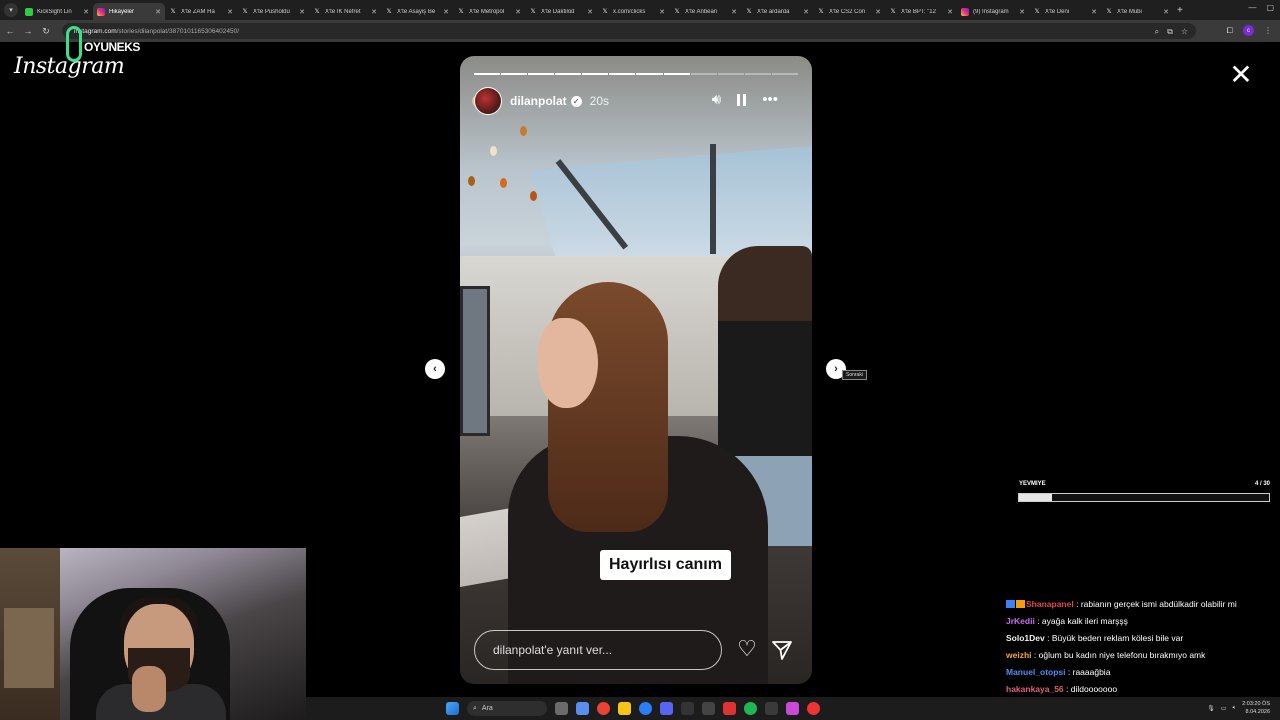  What do you see at coordinates (633, 11) in the screenshot?
I see `browser-tab: 𝕏x.com/clicks ✕` at bounding box center [633, 11].